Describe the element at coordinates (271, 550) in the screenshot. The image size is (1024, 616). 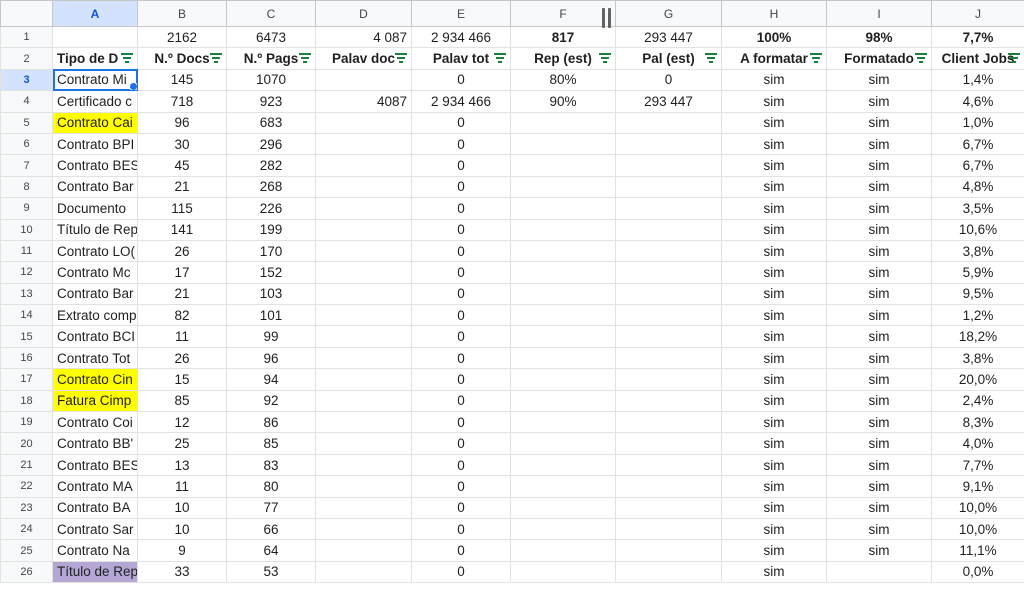
I see `cell-c25: 64` at that location.